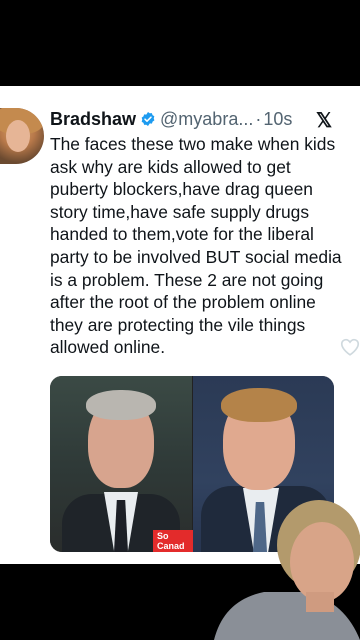  I want to click on author-name: Bradshaw, so click(93, 119).